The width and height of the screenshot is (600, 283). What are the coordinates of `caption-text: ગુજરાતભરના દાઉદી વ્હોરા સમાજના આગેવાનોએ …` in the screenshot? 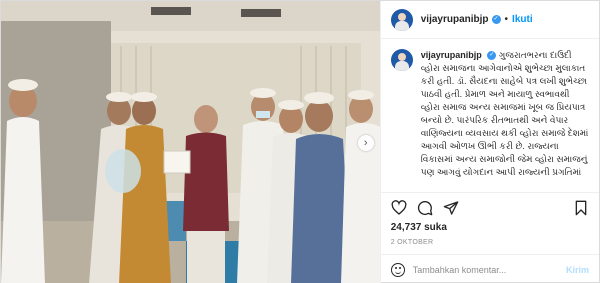 It's located at (504, 113).